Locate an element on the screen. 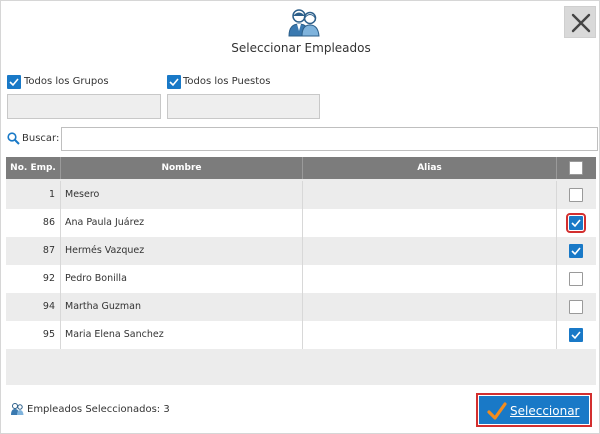 The width and height of the screenshot is (600, 434). search-input is located at coordinates (329, 139).